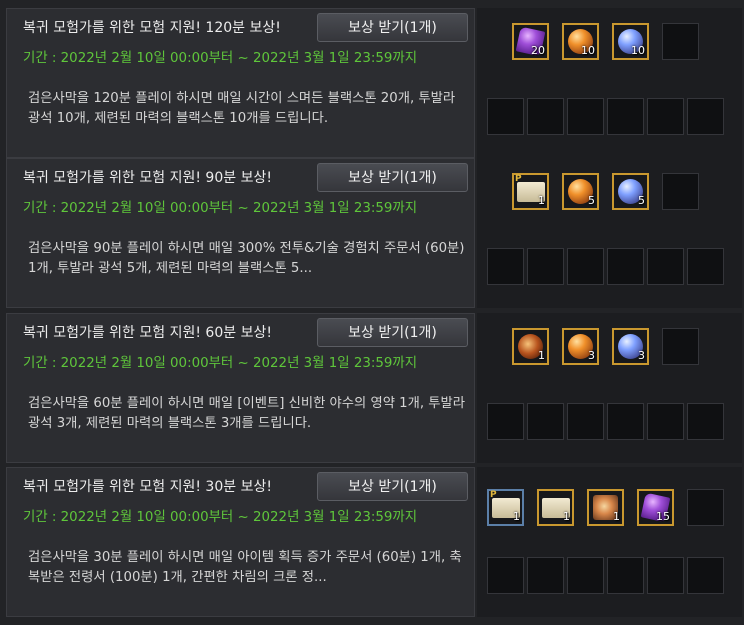  I want to click on reward-title: 복귀 모험가를 위한 모험 지원! 60분 보상!, so click(147, 333).